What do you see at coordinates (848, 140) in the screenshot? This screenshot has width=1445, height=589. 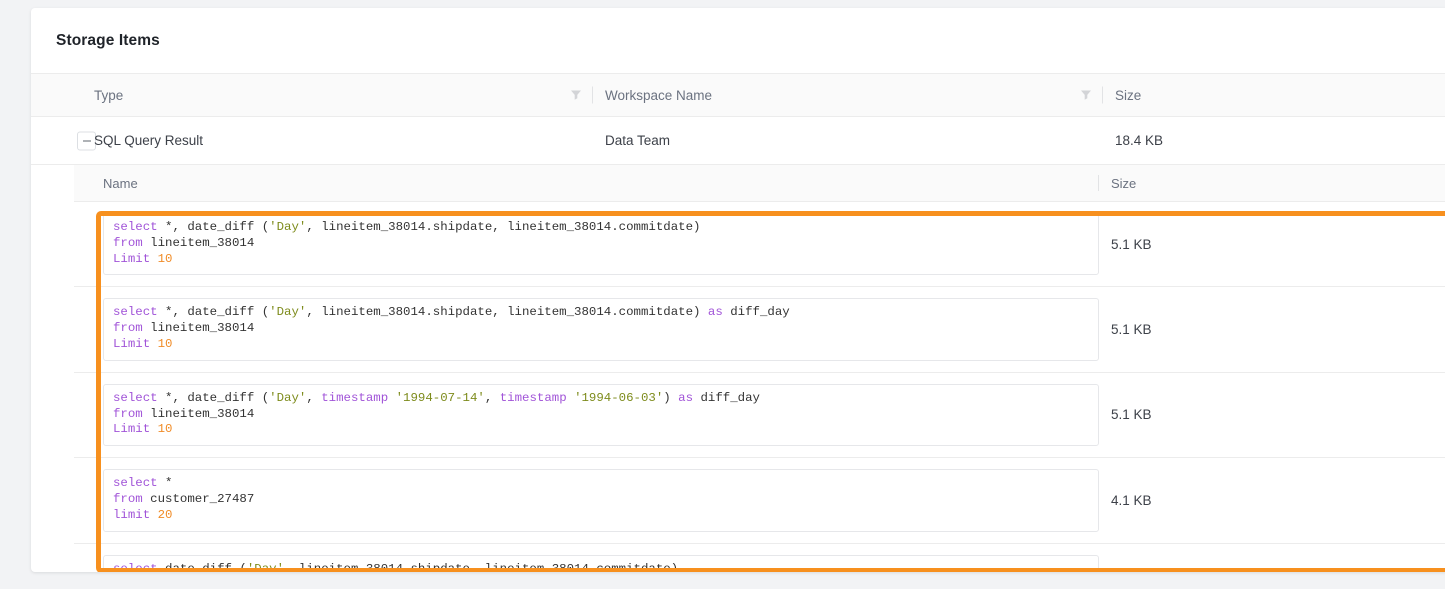 I see `cell-workspace-name: Data Team` at bounding box center [848, 140].